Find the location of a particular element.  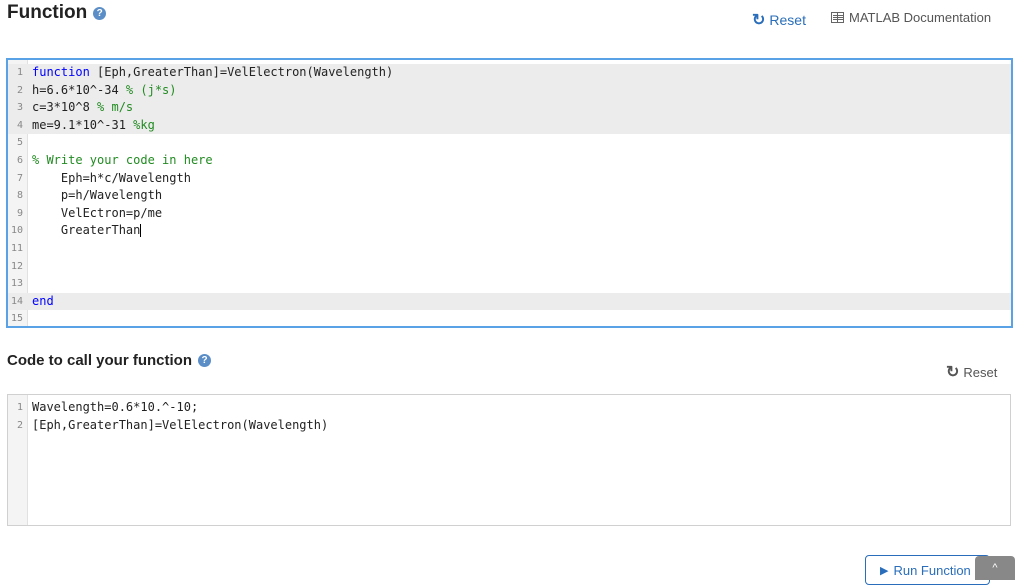

line-number: 7 is located at coordinates (19, 178).